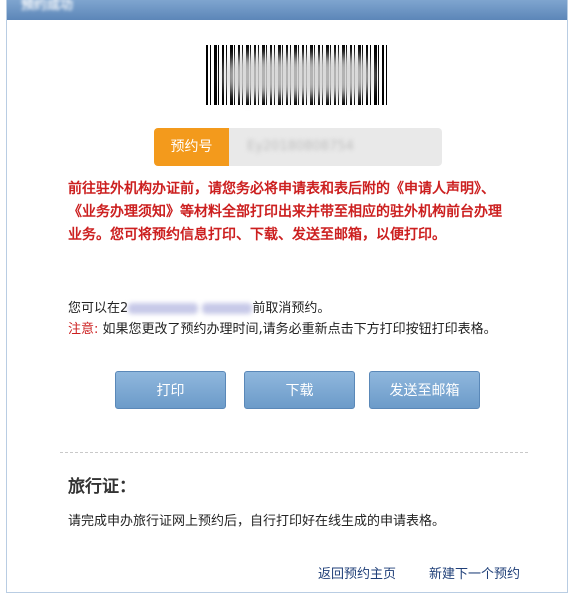 The width and height of the screenshot is (574, 598). What do you see at coordinates (191, 147) in the screenshot?
I see `appointment-label: 预约号` at bounding box center [191, 147].